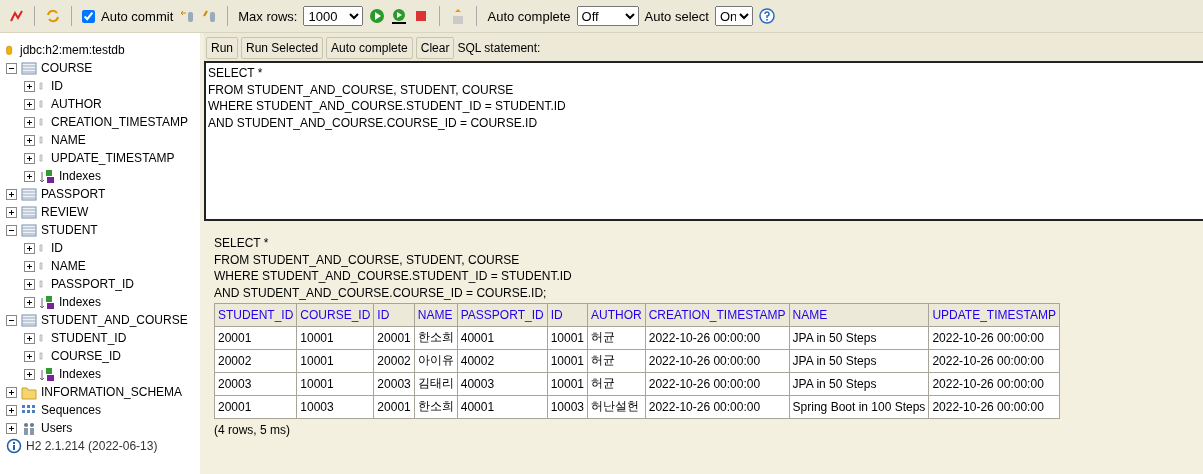  What do you see at coordinates (529, 16) in the screenshot?
I see `auto-complete-label: Auto complete` at bounding box center [529, 16].